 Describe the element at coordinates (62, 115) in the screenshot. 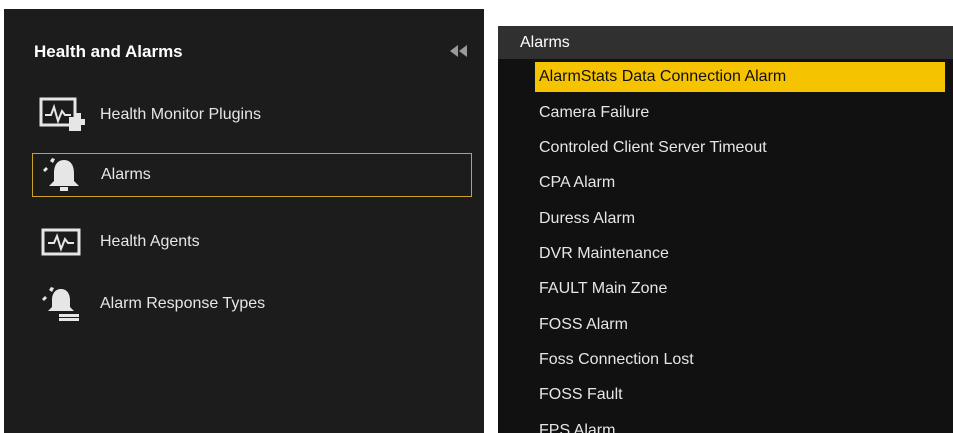

I see `health-monitor-plugin-icon` at that location.